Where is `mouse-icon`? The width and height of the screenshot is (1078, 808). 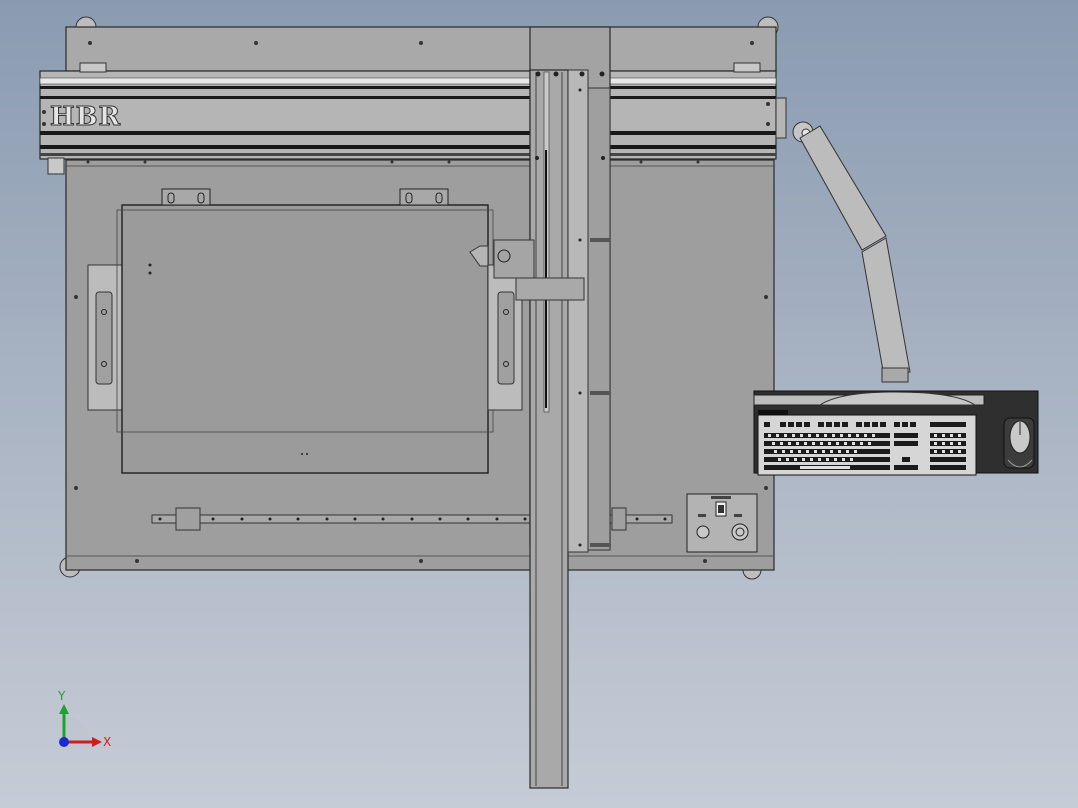 mouse-icon is located at coordinates (1019, 443).